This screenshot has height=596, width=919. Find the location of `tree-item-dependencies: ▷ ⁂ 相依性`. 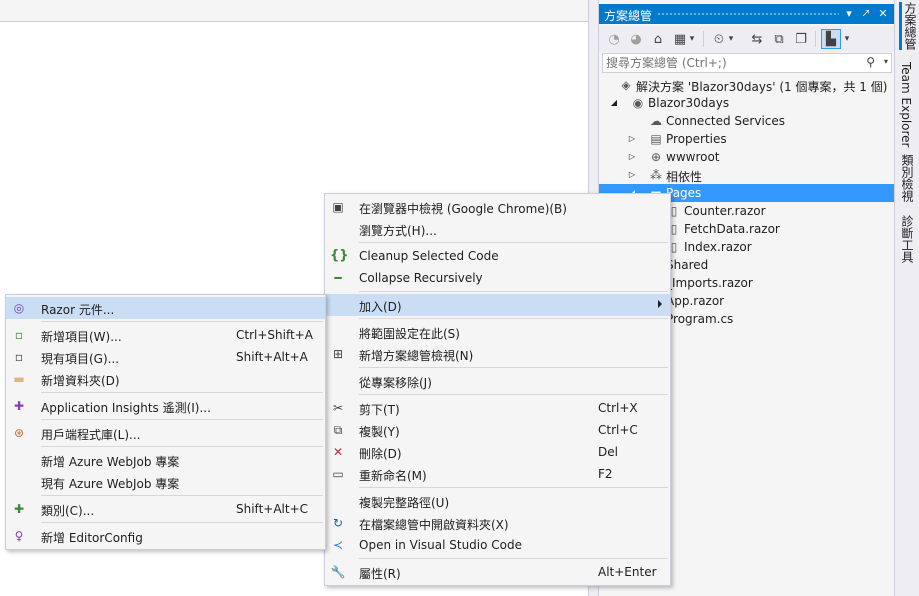

tree-item-dependencies: ▷ ⁂ 相依性 is located at coordinates (747, 175).